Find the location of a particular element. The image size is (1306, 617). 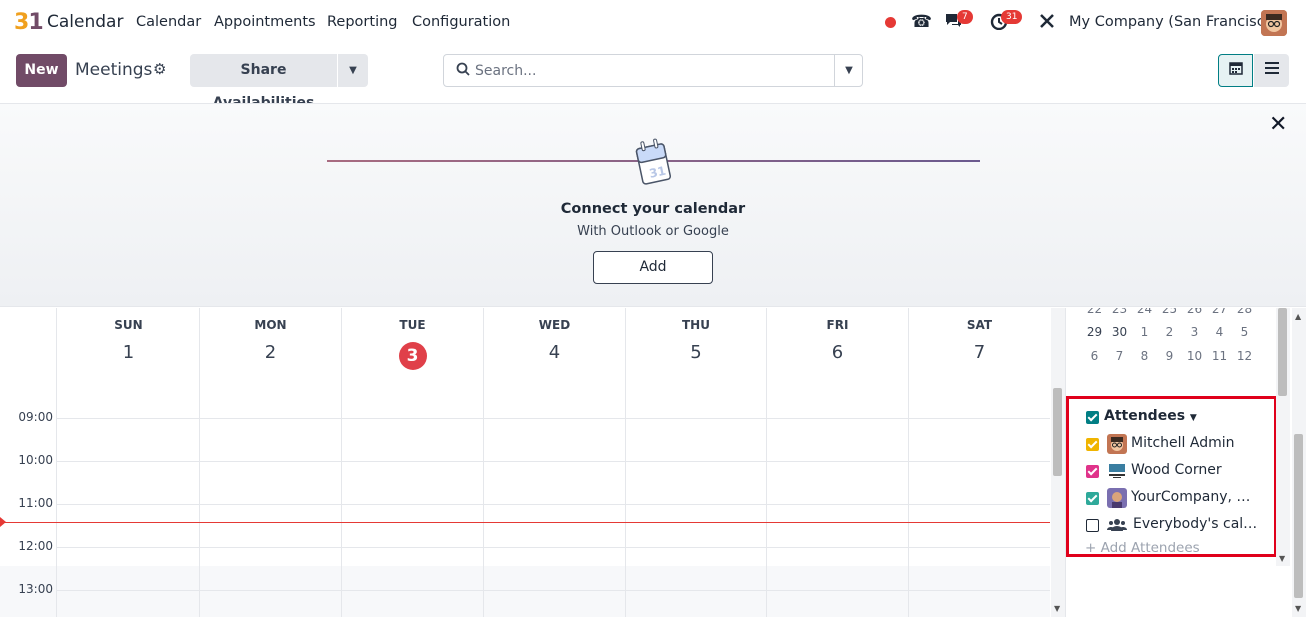

mini-day: 25 is located at coordinates (1169, 312).